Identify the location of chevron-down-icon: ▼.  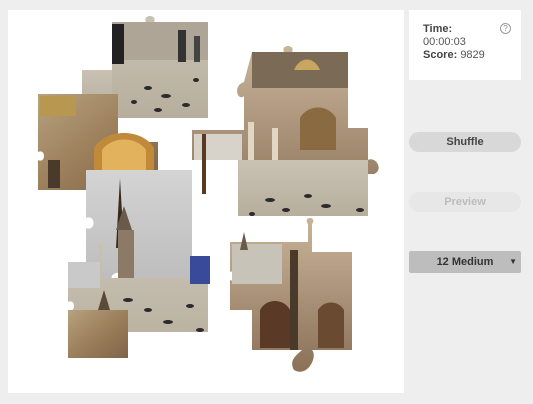
(513, 261).